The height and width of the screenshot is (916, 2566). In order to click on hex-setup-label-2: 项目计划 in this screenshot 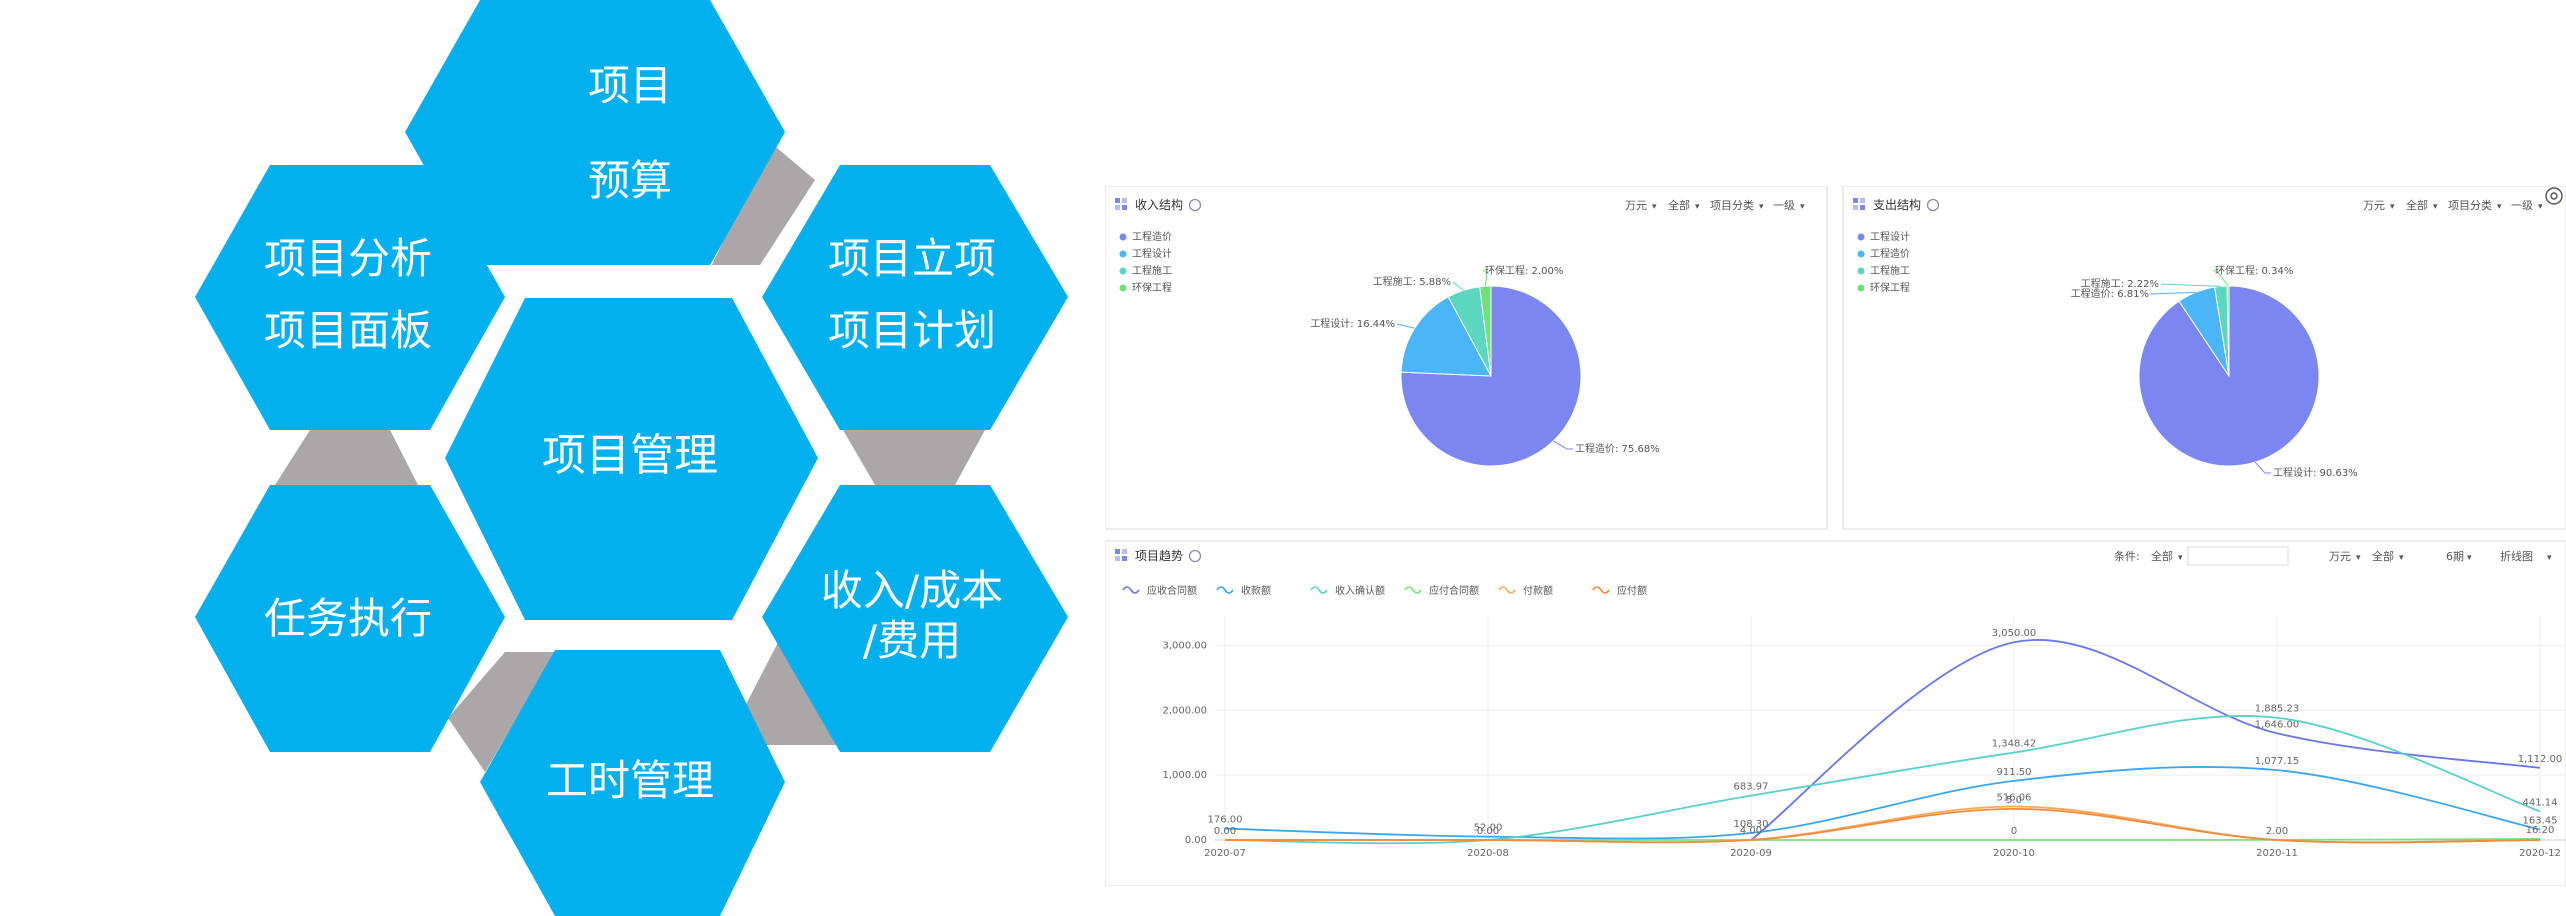, I will do `click(912, 330)`.